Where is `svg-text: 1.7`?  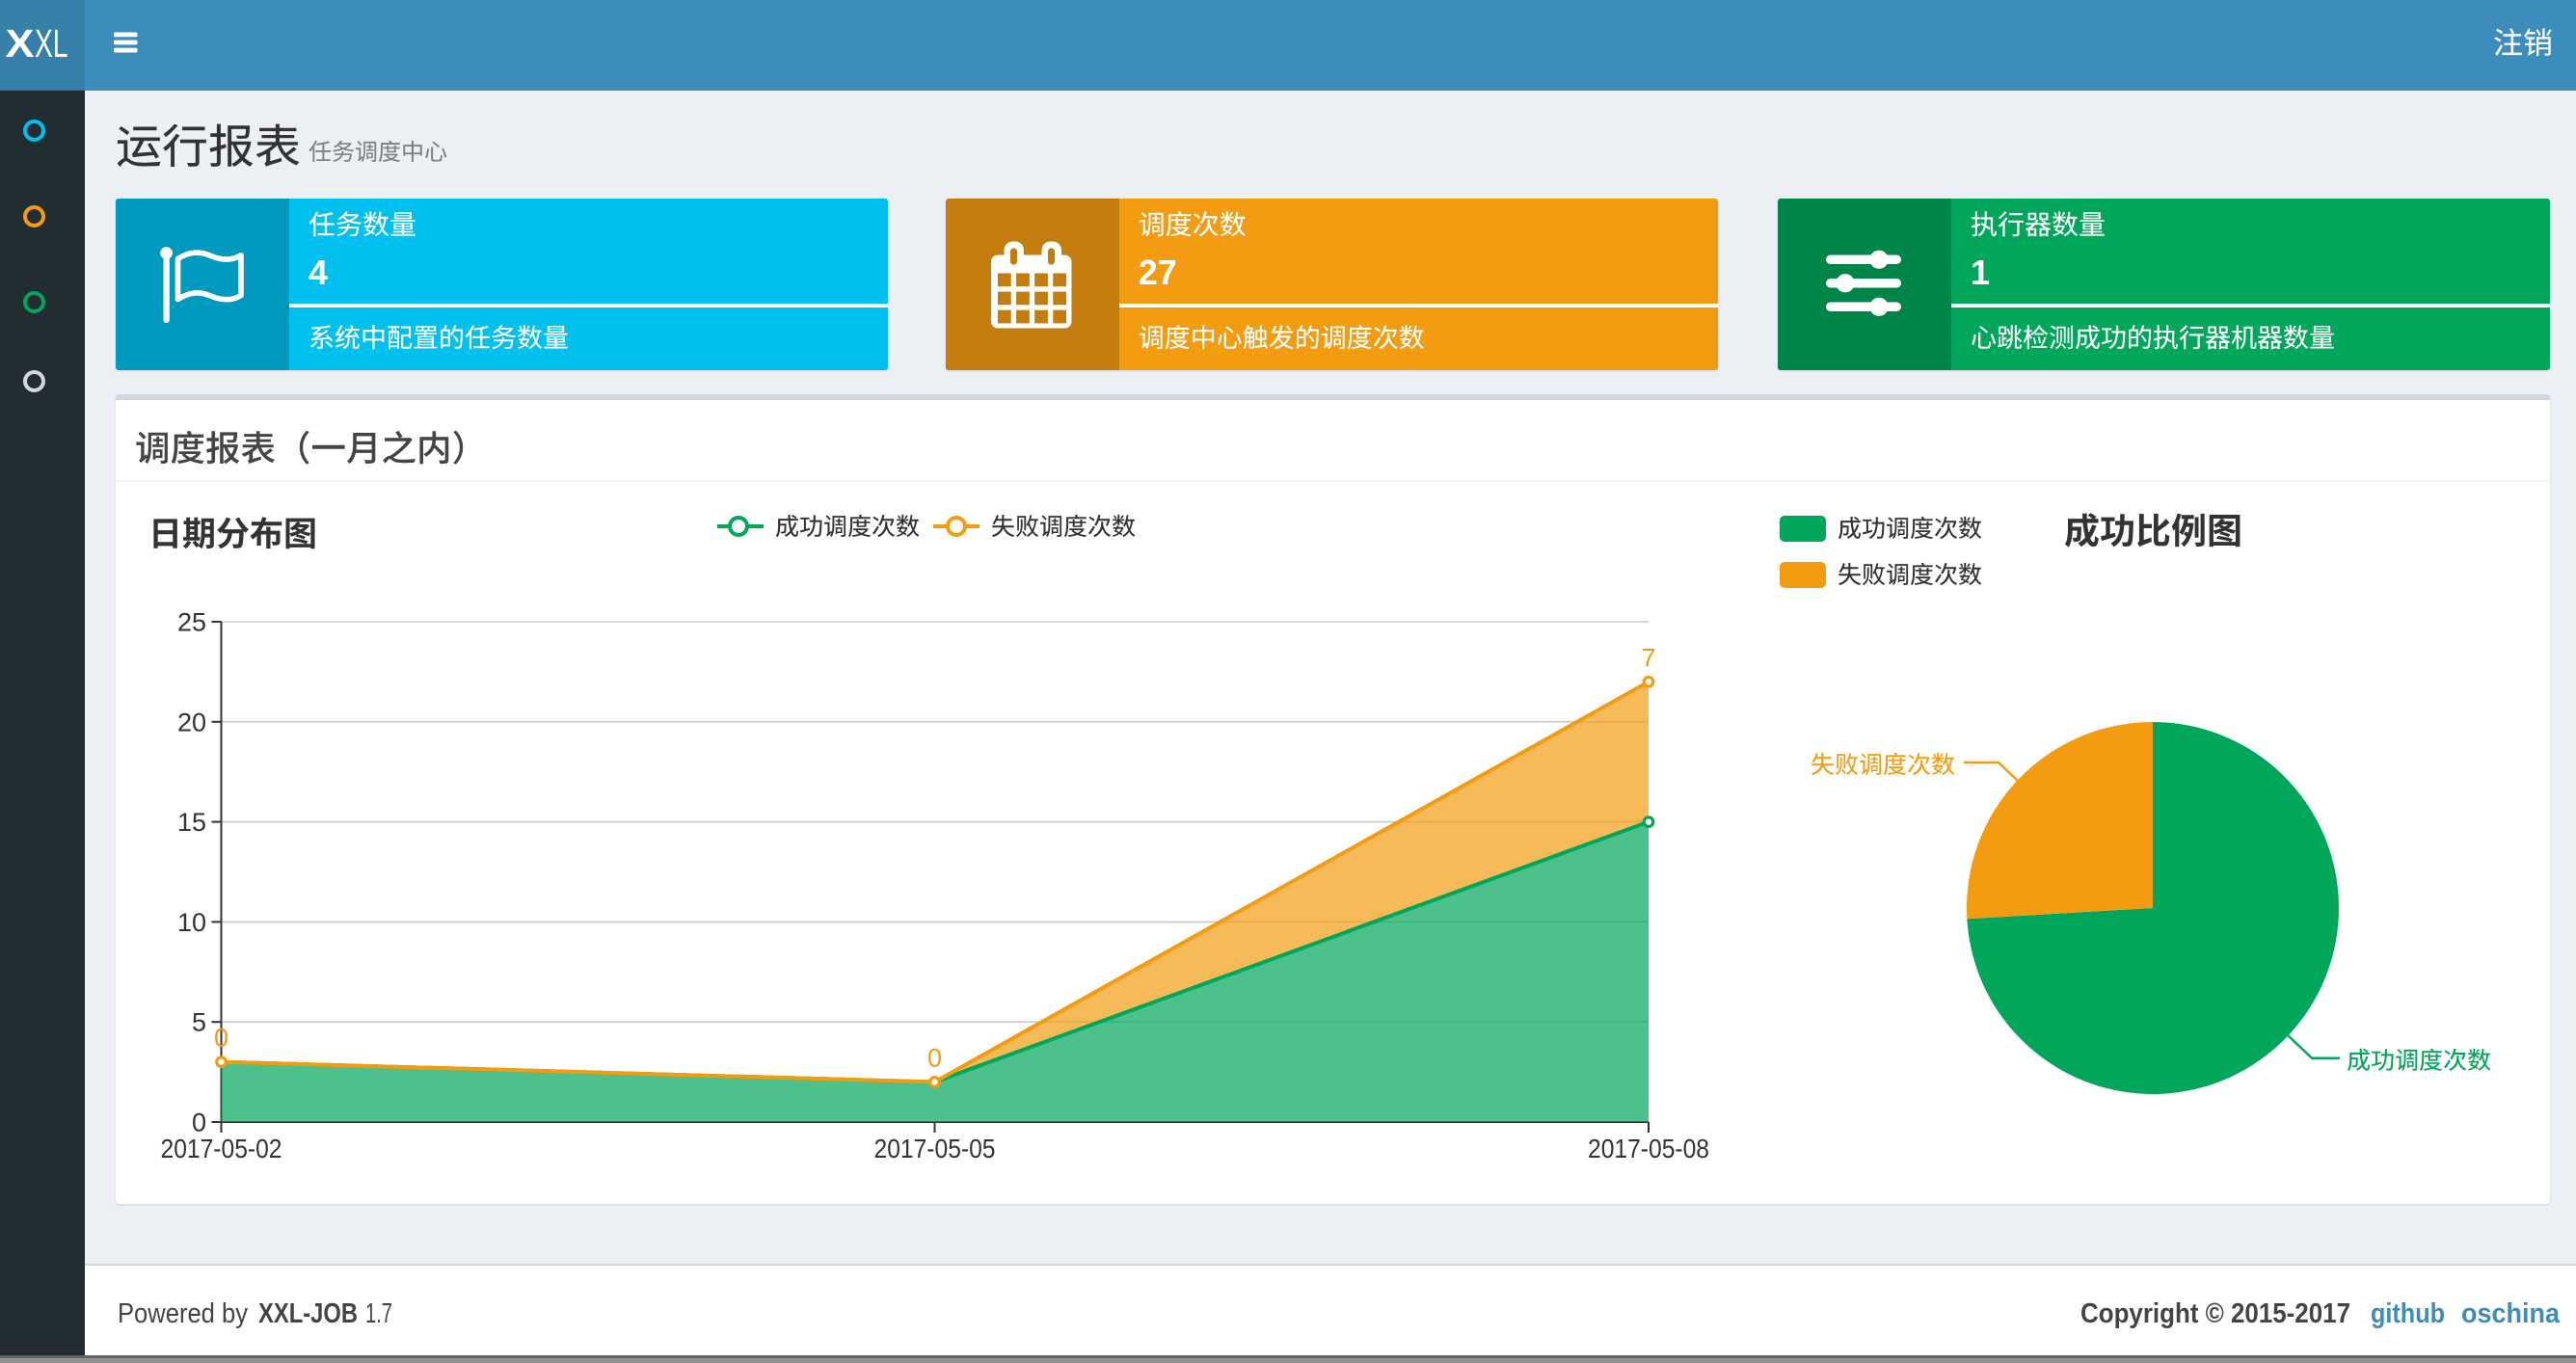 svg-text: 1.7 is located at coordinates (379, 1313).